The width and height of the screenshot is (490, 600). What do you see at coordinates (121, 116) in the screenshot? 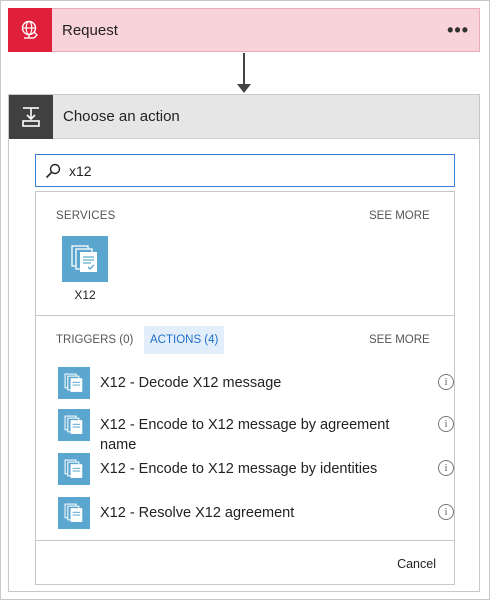
I see `action-card-title: Choose an action` at bounding box center [121, 116].